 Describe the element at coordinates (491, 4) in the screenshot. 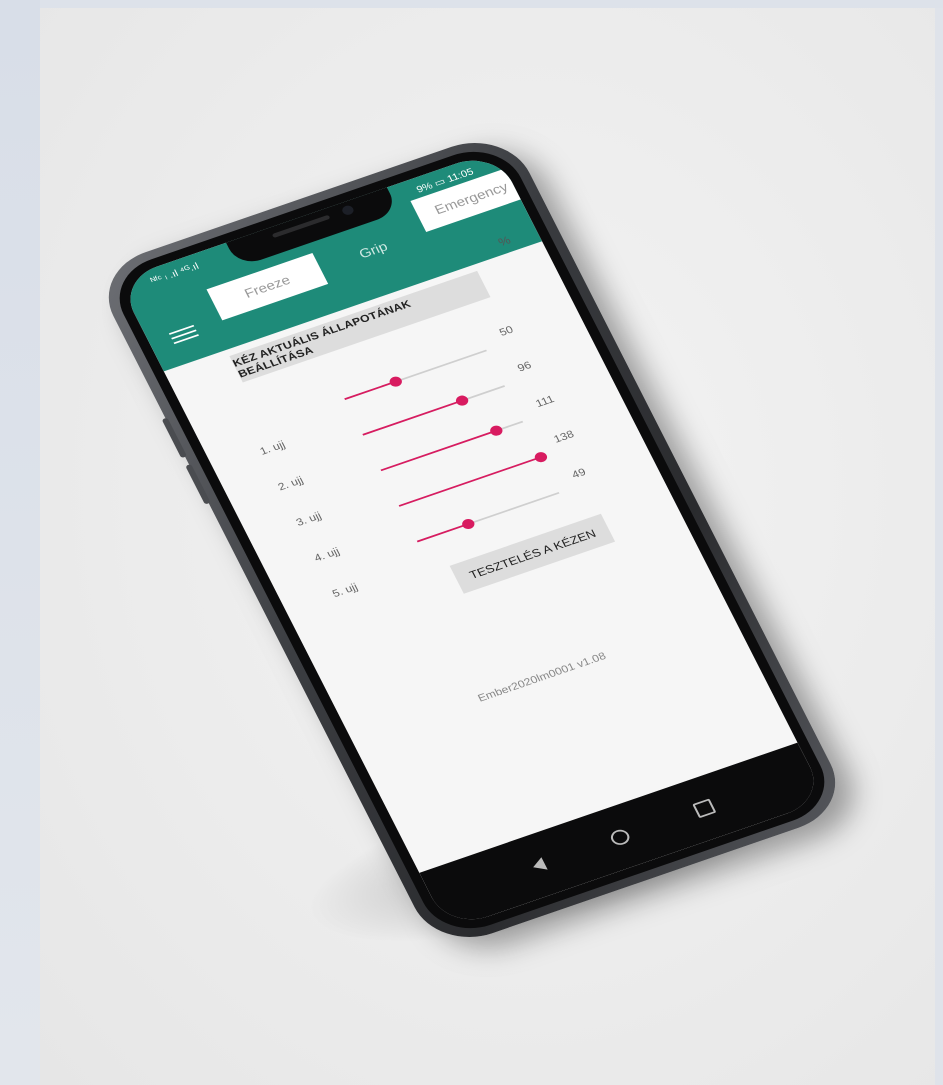

I see `background-top-strip` at that location.